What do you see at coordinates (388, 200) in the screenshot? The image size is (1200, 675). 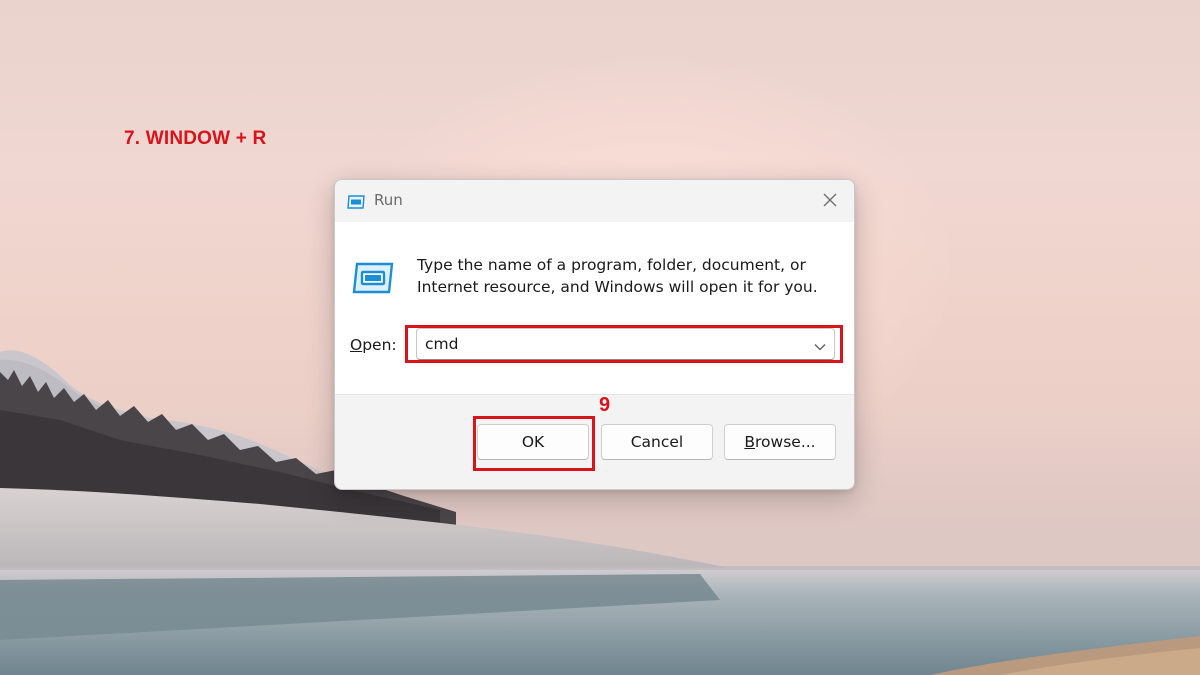 I see `dialog-title: Run` at bounding box center [388, 200].